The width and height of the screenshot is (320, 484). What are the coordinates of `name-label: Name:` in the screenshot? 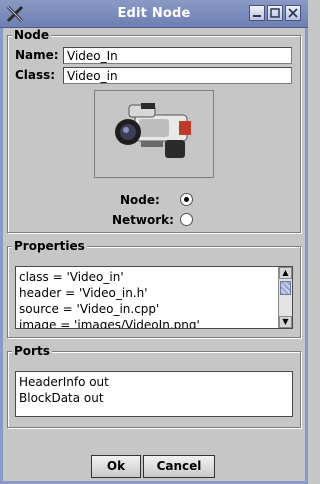 It's located at (37, 55).